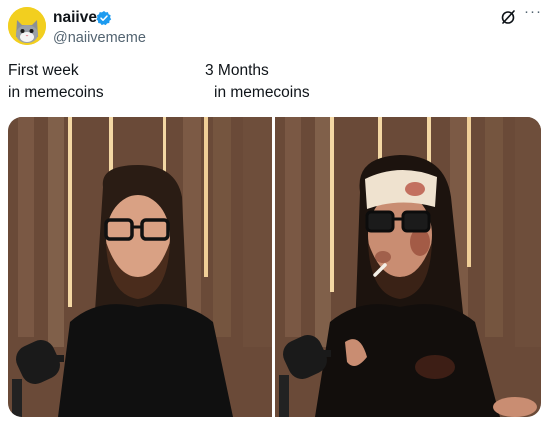 The height and width of the screenshot is (427, 550). I want to click on caption-left-line2: in memecoins, so click(56, 92).